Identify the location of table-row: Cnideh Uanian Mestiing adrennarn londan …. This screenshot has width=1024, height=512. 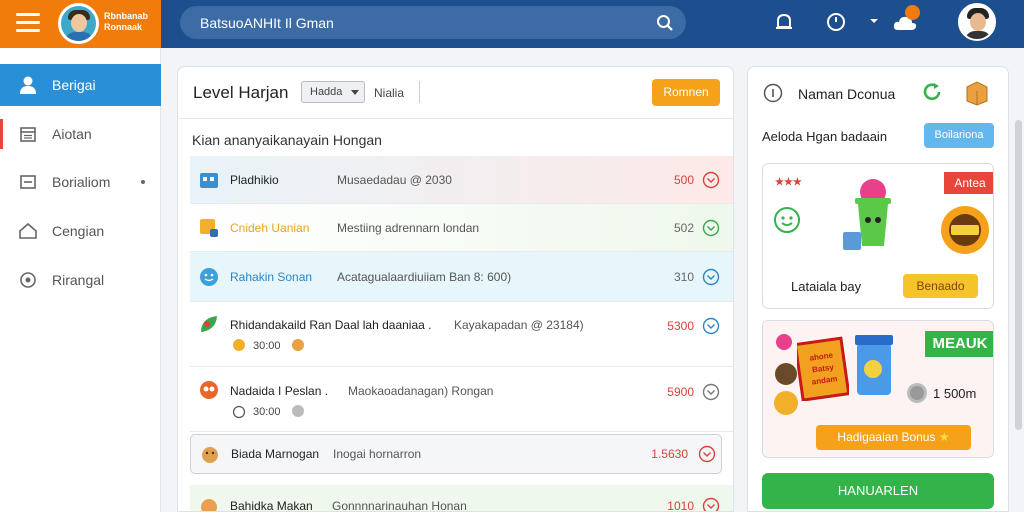
(461, 228).